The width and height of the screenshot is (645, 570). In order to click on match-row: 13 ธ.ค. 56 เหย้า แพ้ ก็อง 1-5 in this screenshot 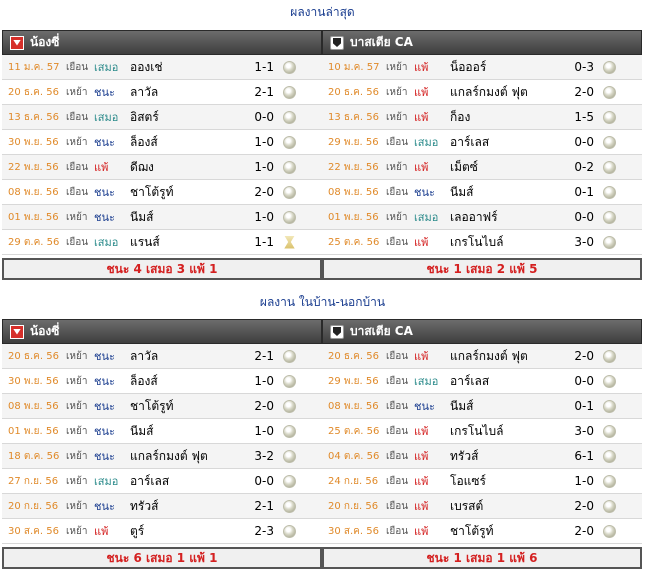, I will do `click(482, 117)`.